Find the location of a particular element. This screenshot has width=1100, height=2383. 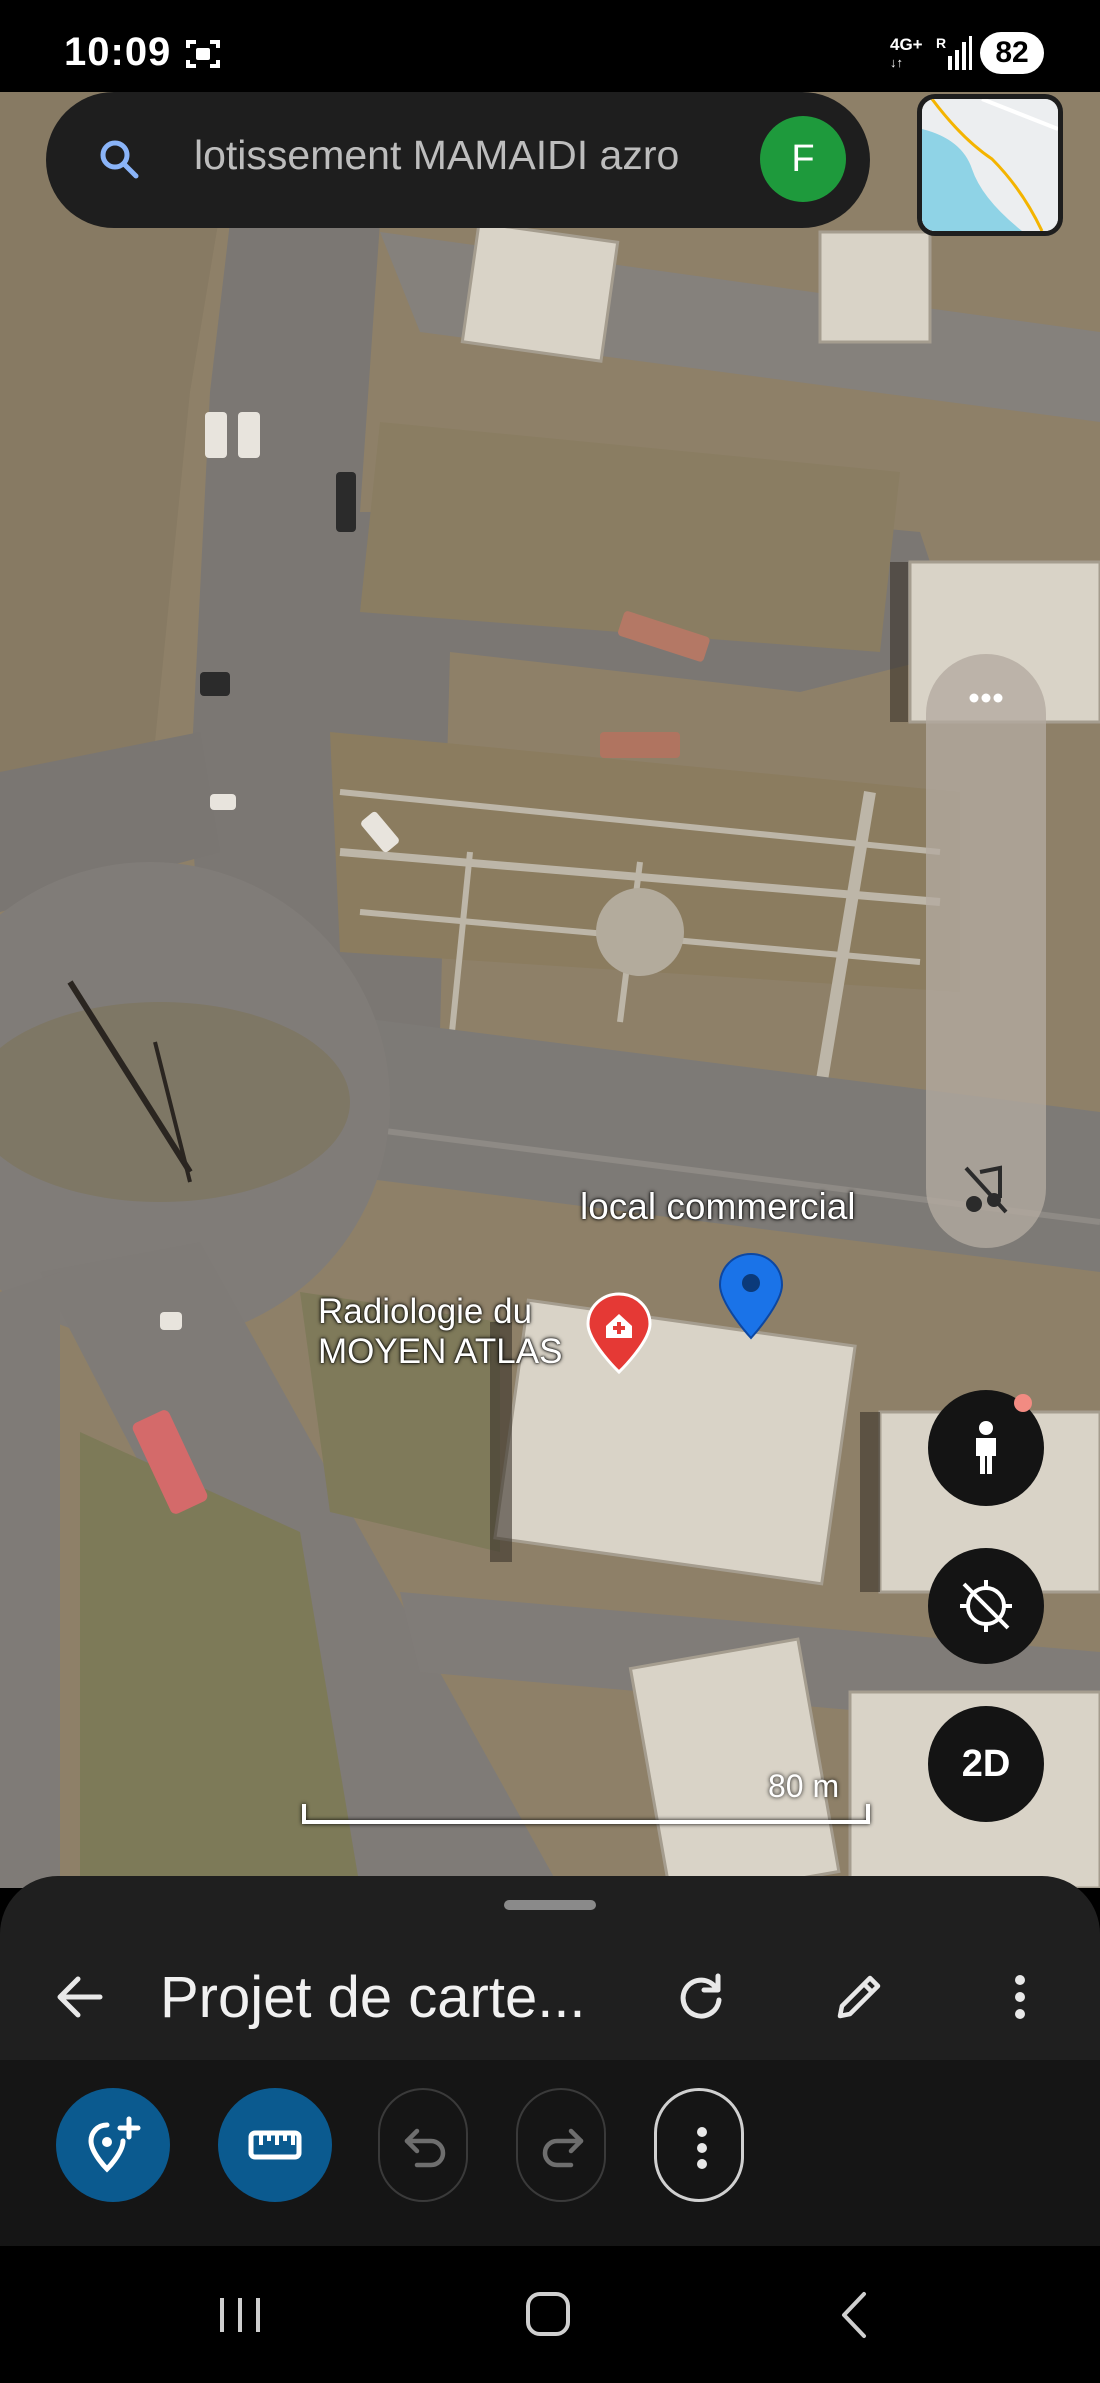

add-place-icon is located at coordinates (114, 2144).